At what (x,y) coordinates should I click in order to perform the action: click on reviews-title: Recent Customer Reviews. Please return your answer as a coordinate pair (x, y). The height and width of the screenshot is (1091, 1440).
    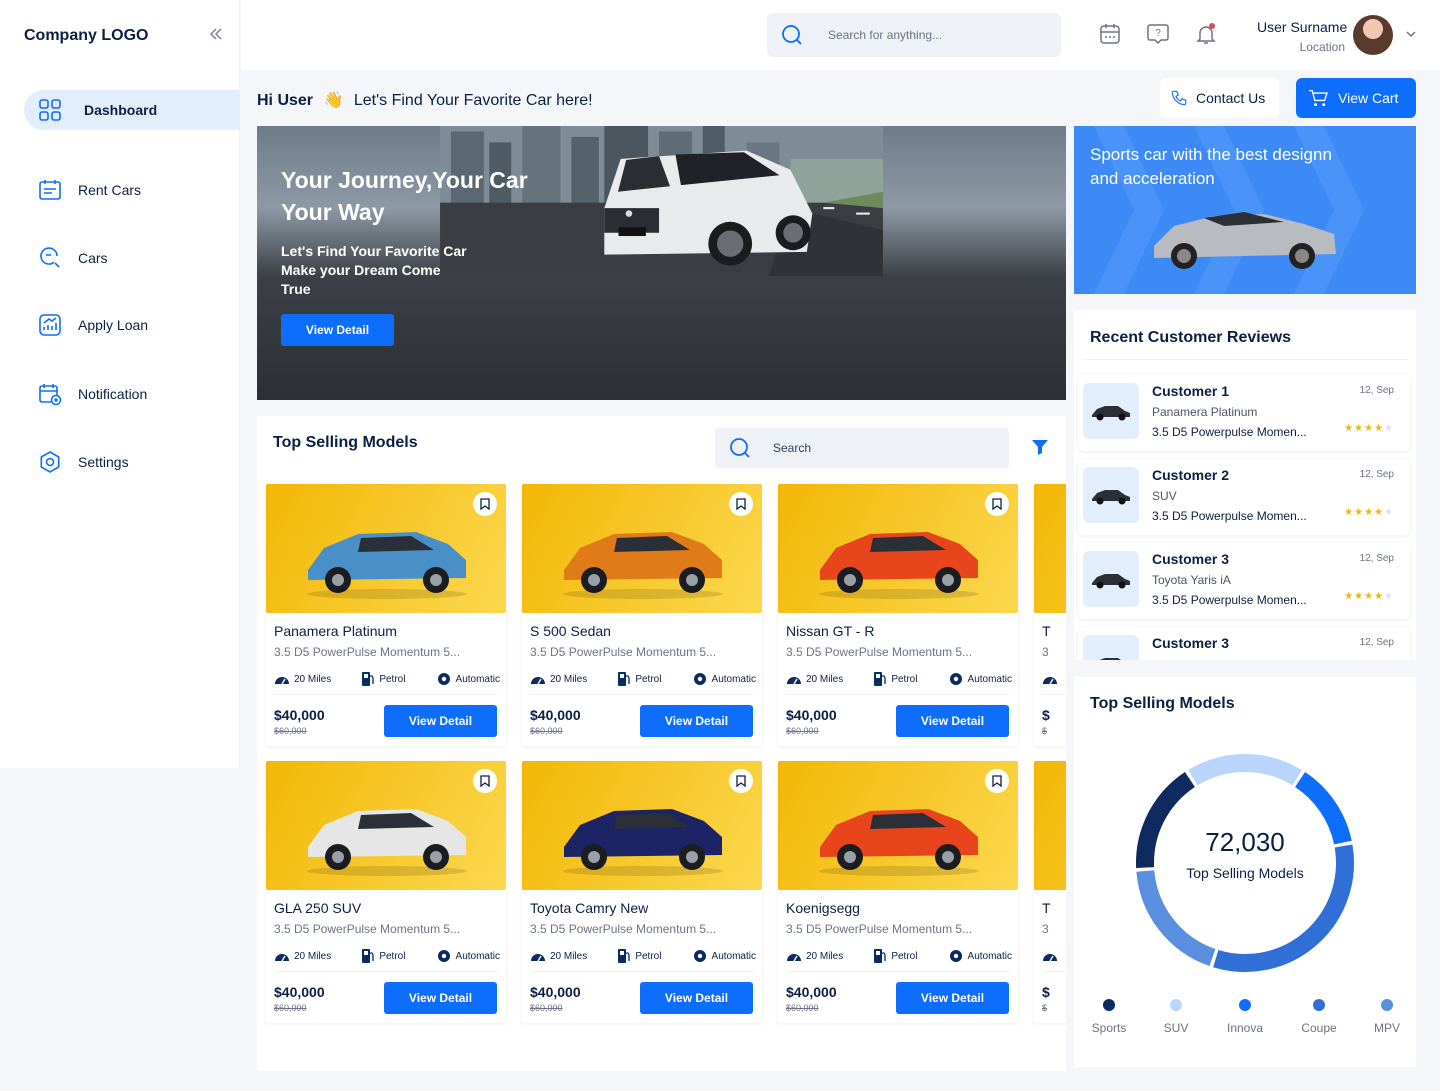
    Looking at the image, I should click on (1190, 337).